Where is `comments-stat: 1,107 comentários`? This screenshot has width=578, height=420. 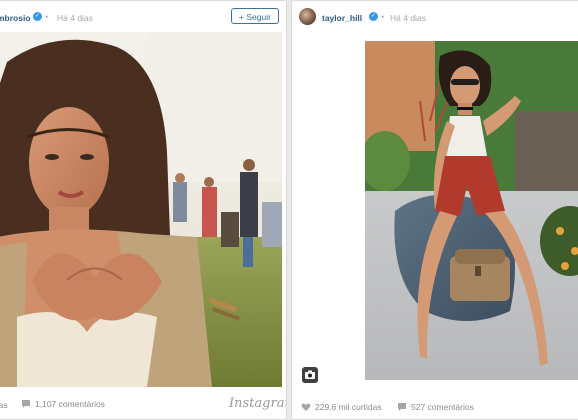 comments-stat: 1,107 comentários is located at coordinates (63, 404).